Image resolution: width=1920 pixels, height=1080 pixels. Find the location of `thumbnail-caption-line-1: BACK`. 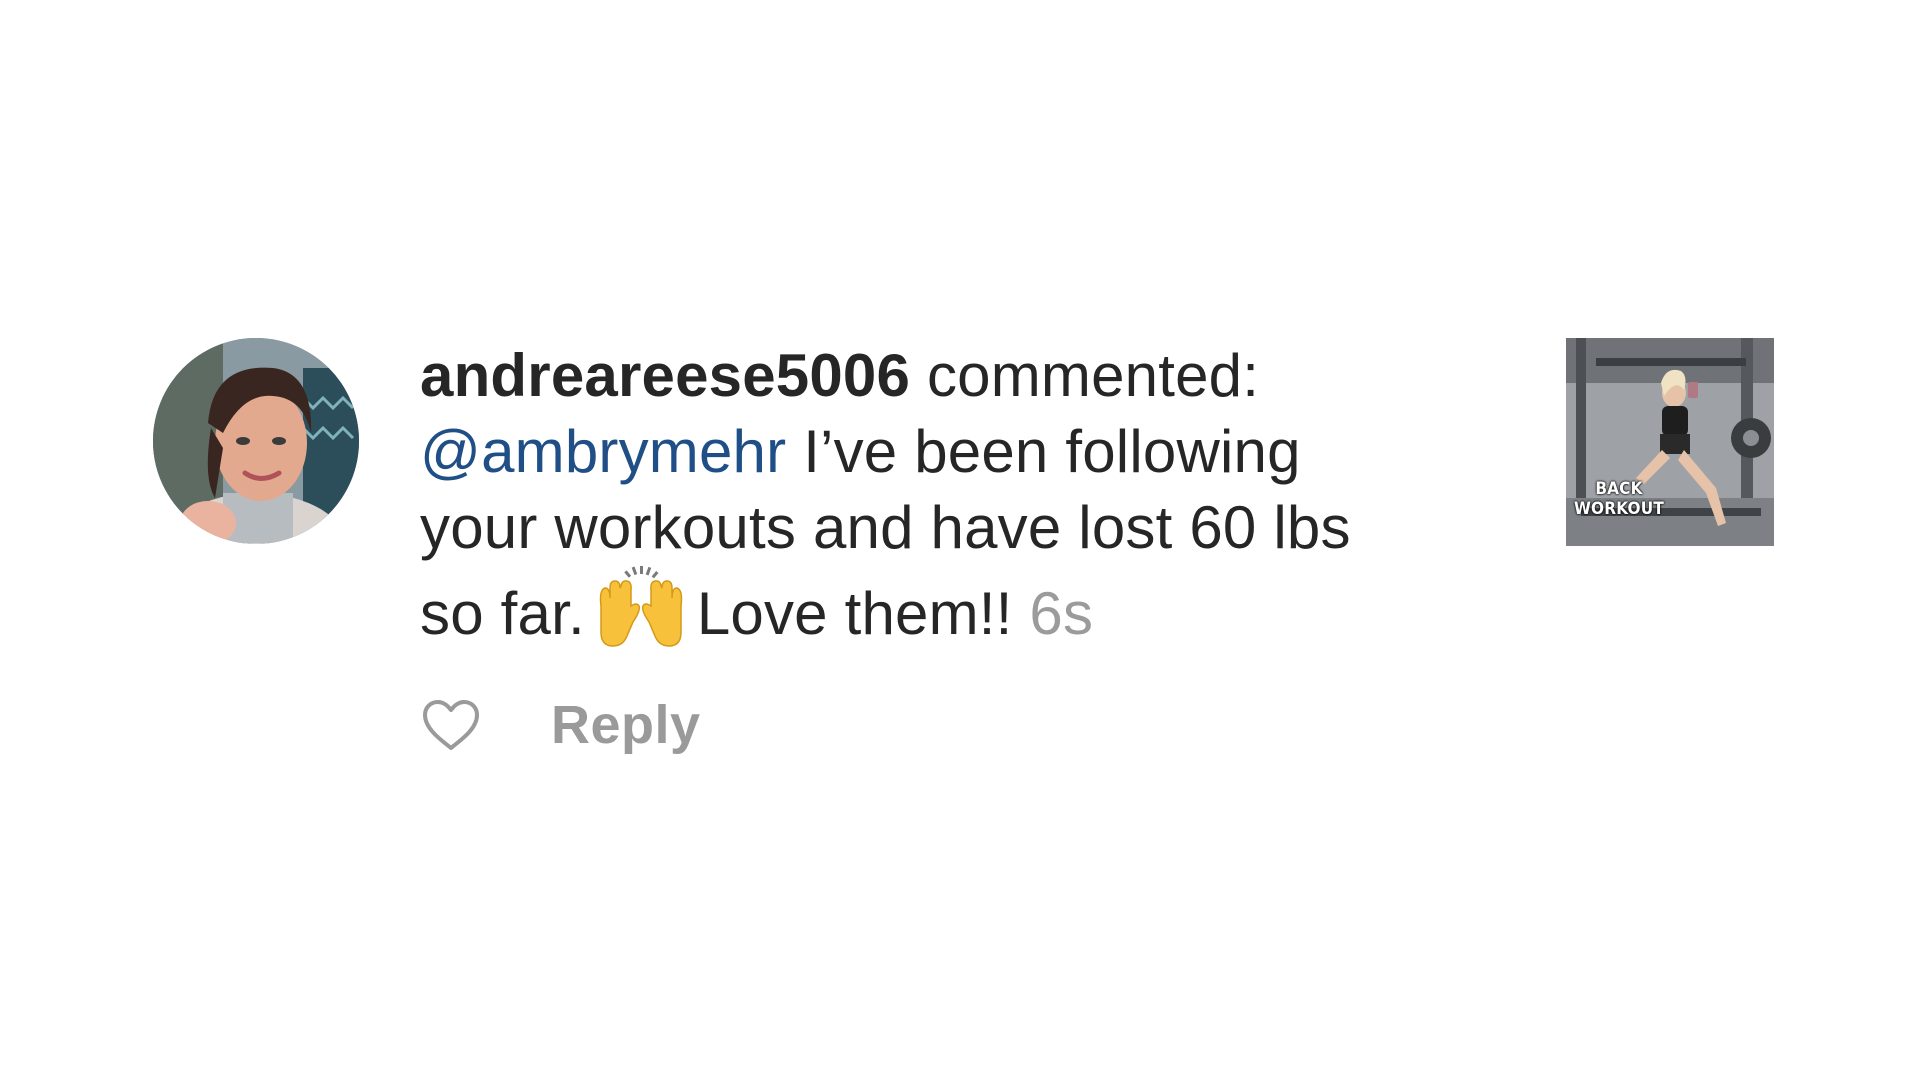

thumbnail-caption-line-1: BACK is located at coordinates (1619, 489).